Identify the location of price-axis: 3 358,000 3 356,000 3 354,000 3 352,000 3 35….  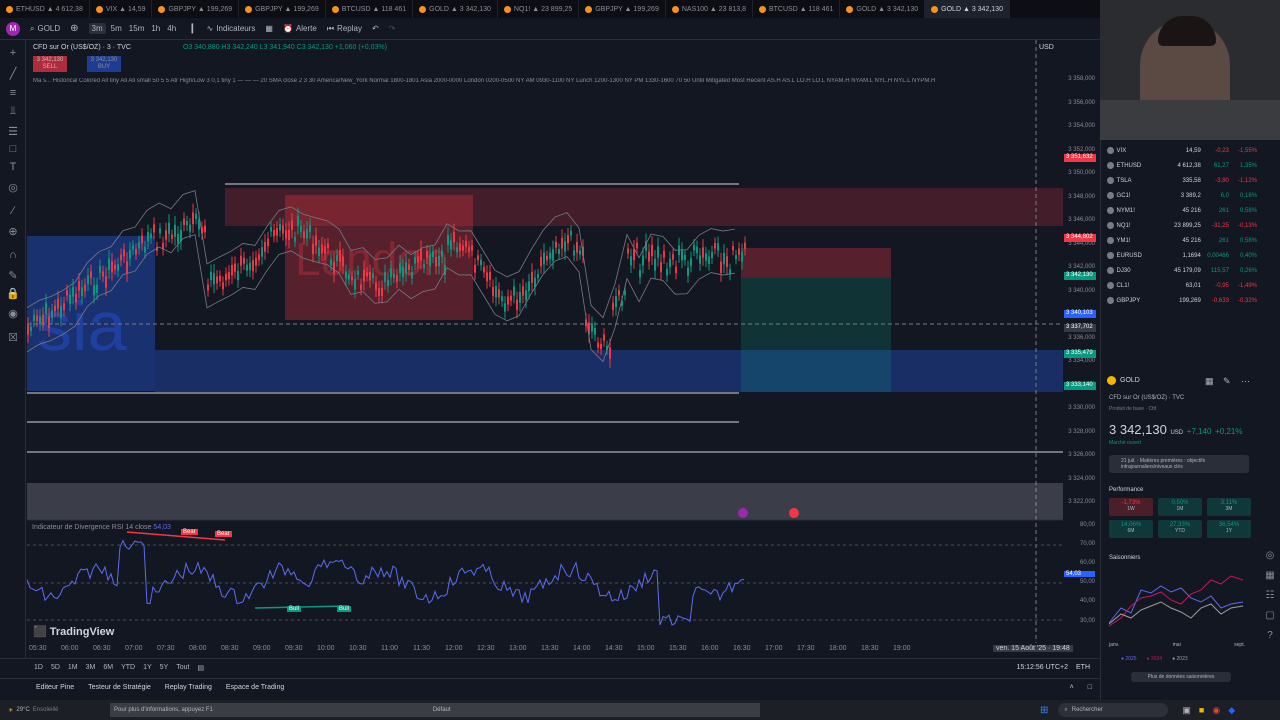
(1080, 340).